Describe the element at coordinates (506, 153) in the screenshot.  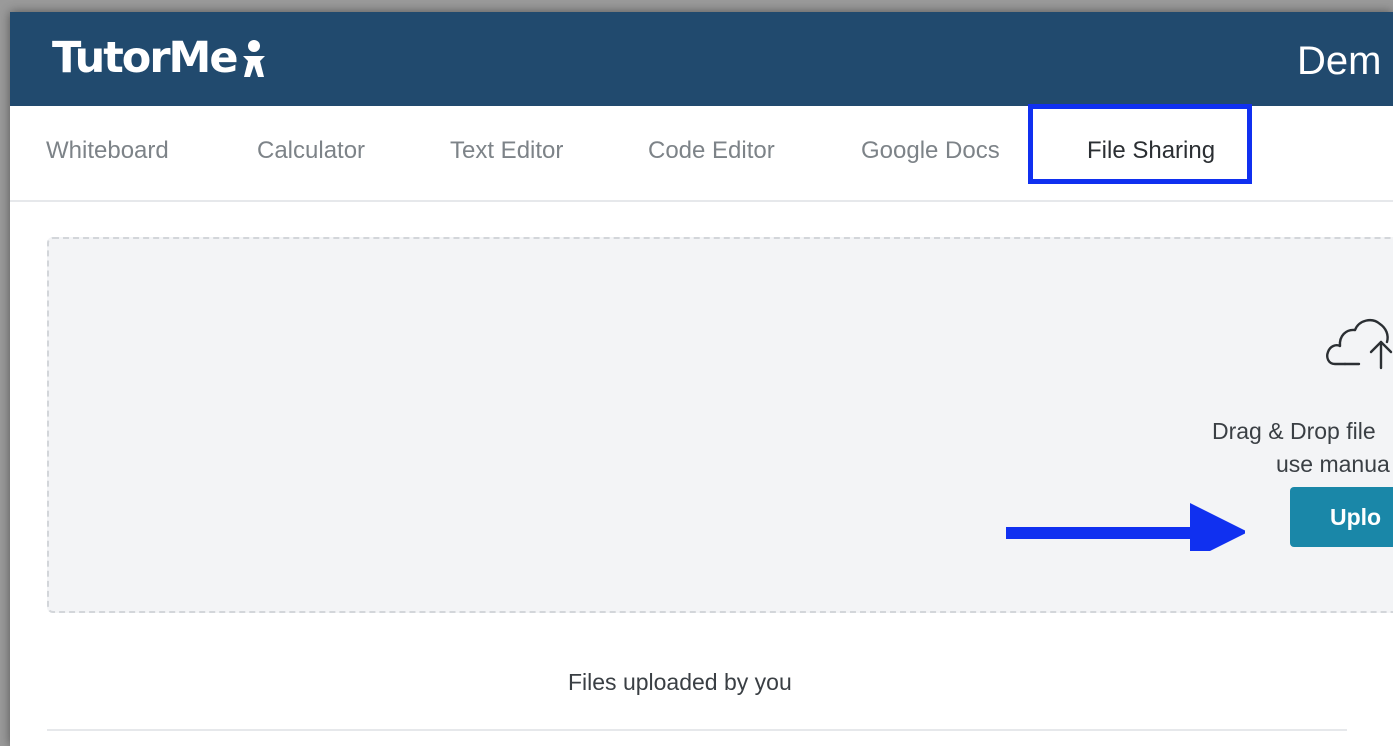
I see `tab-text-editor: Text Editor` at that location.